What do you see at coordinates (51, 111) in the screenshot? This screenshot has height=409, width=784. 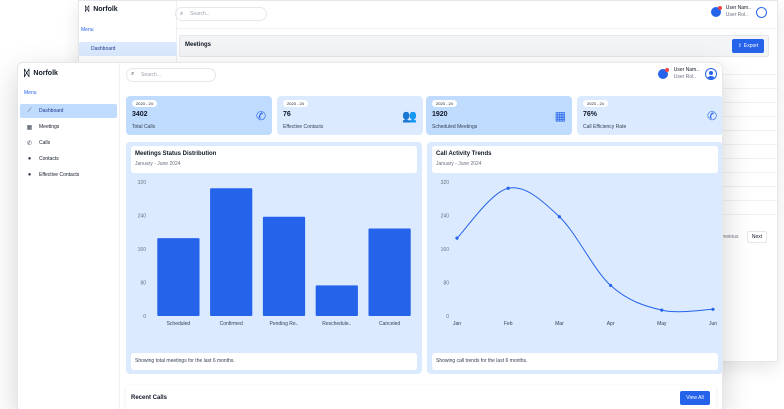 I see `sidebar-item-label: Dashboard` at bounding box center [51, 111].